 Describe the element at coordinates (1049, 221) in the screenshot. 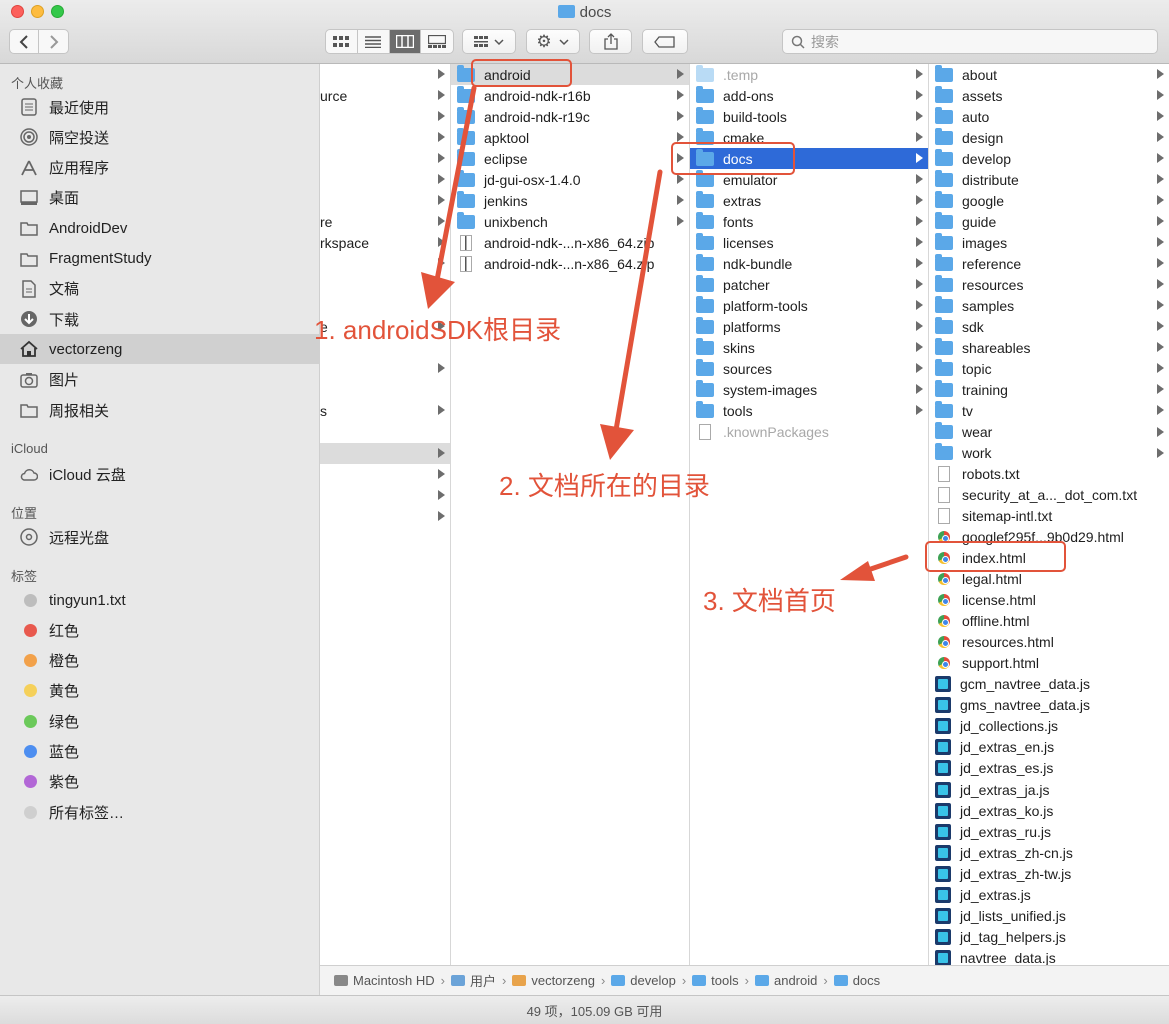

I see `col3-item: guide` at that location.